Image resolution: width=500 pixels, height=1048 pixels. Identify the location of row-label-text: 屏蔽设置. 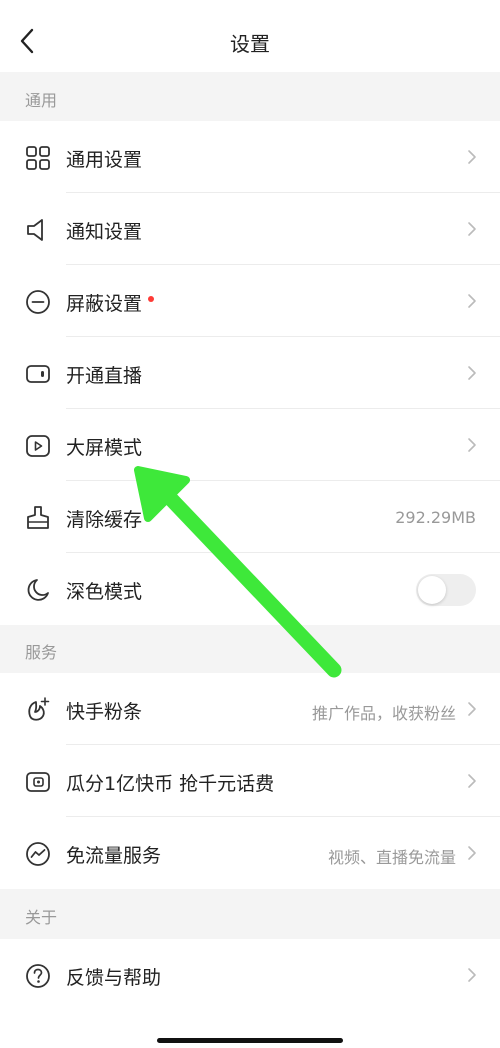
(104, 304).